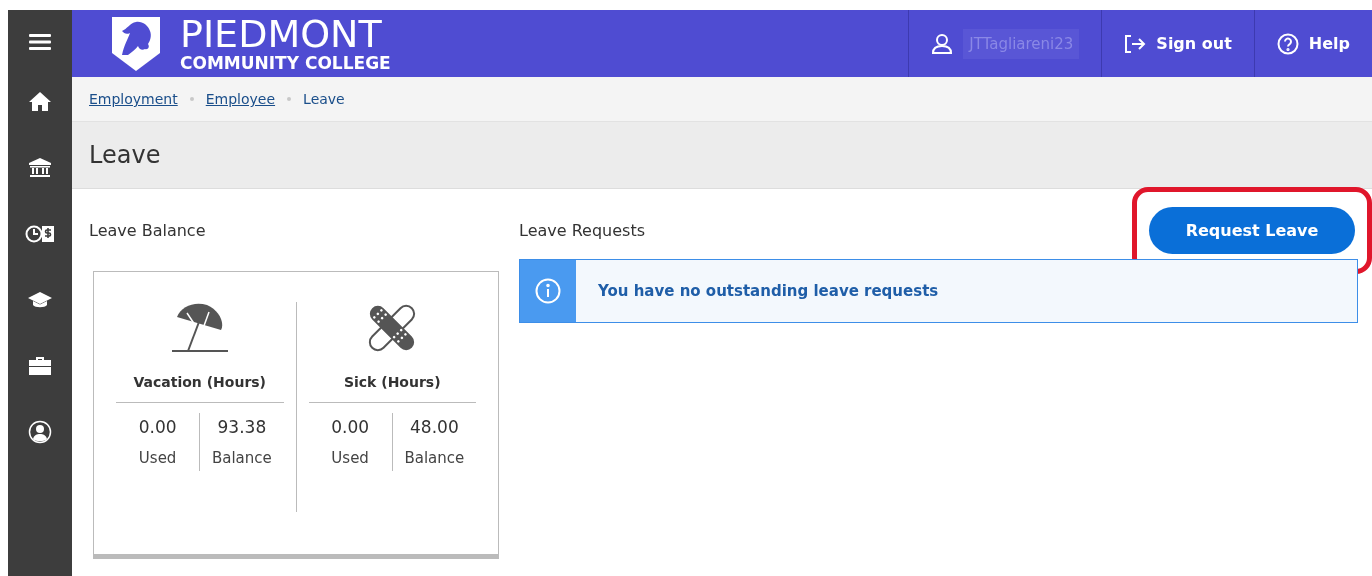 The height and width of the screenshot is (576, 1372). I want to click on current-page-label: Leave, so click(324, 99).